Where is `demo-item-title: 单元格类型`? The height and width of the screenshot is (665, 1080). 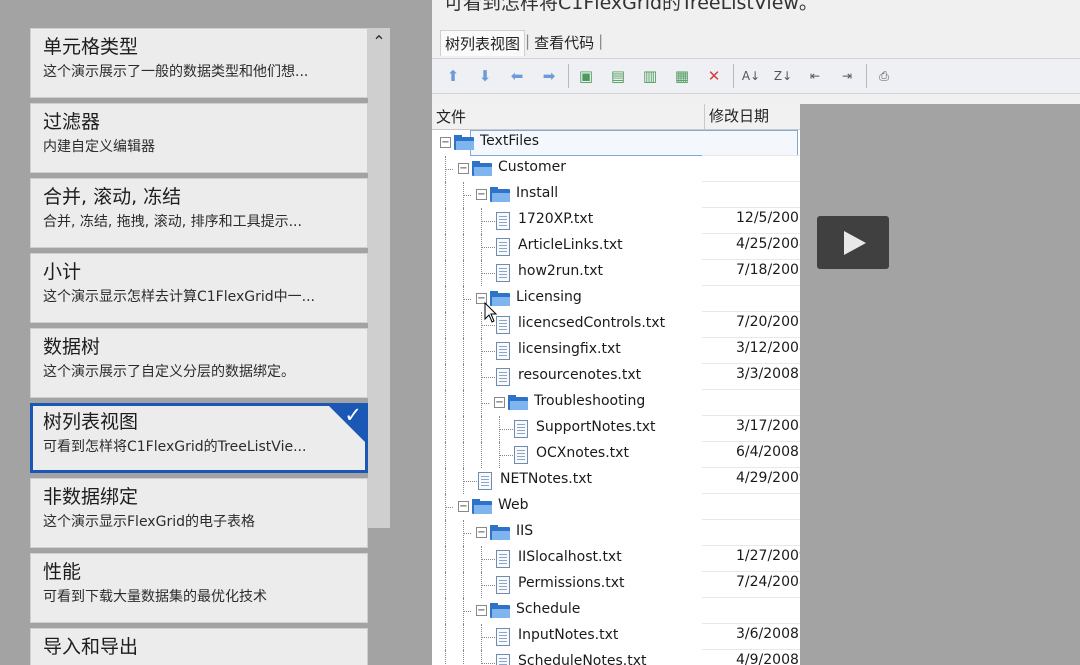 demo-item-title: 单元格类型 is located at coordinates (91, 47).